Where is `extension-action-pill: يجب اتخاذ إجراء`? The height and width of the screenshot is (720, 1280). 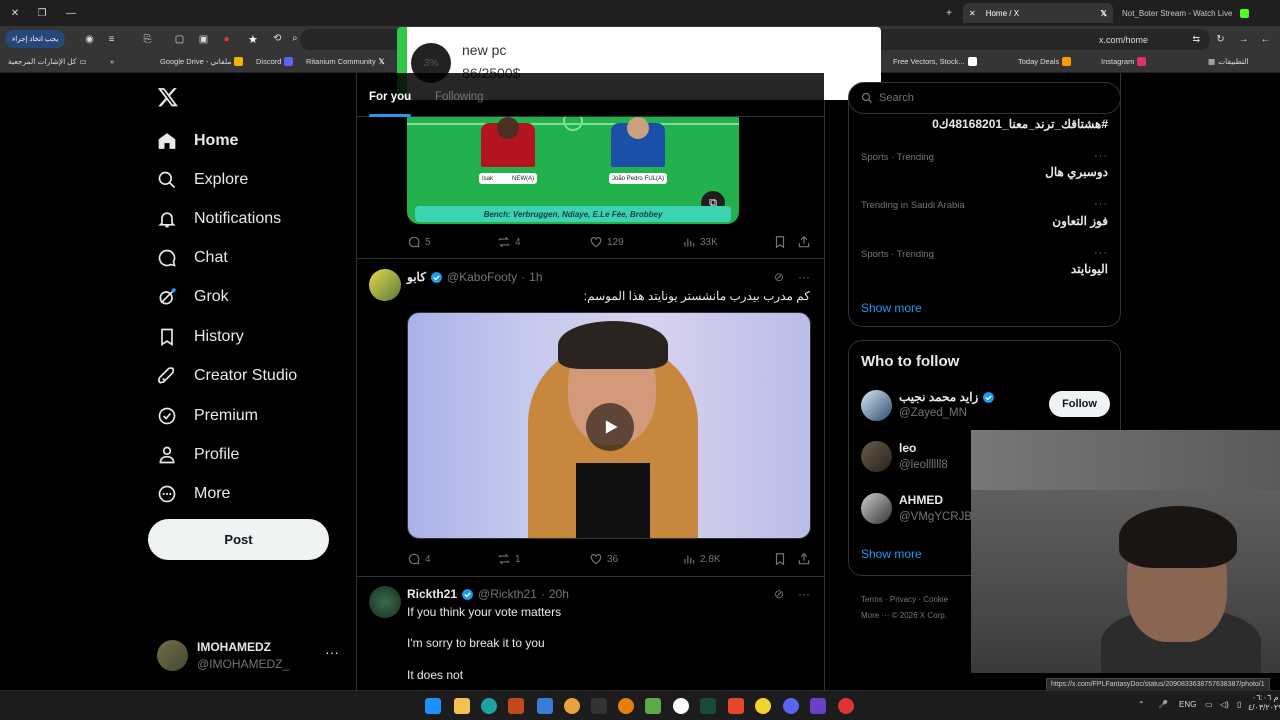 extension-action-pill: يجب اتخاذ إجراء is located at coordinates (35, 39).